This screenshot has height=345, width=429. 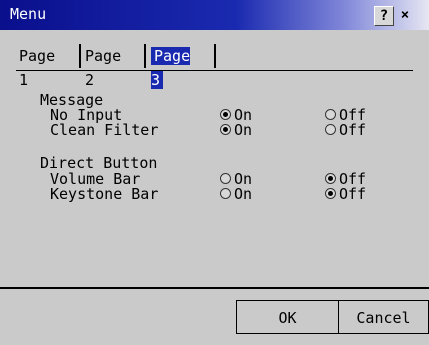 I want to click on ok-button: OK, so click(x=287, y=317).